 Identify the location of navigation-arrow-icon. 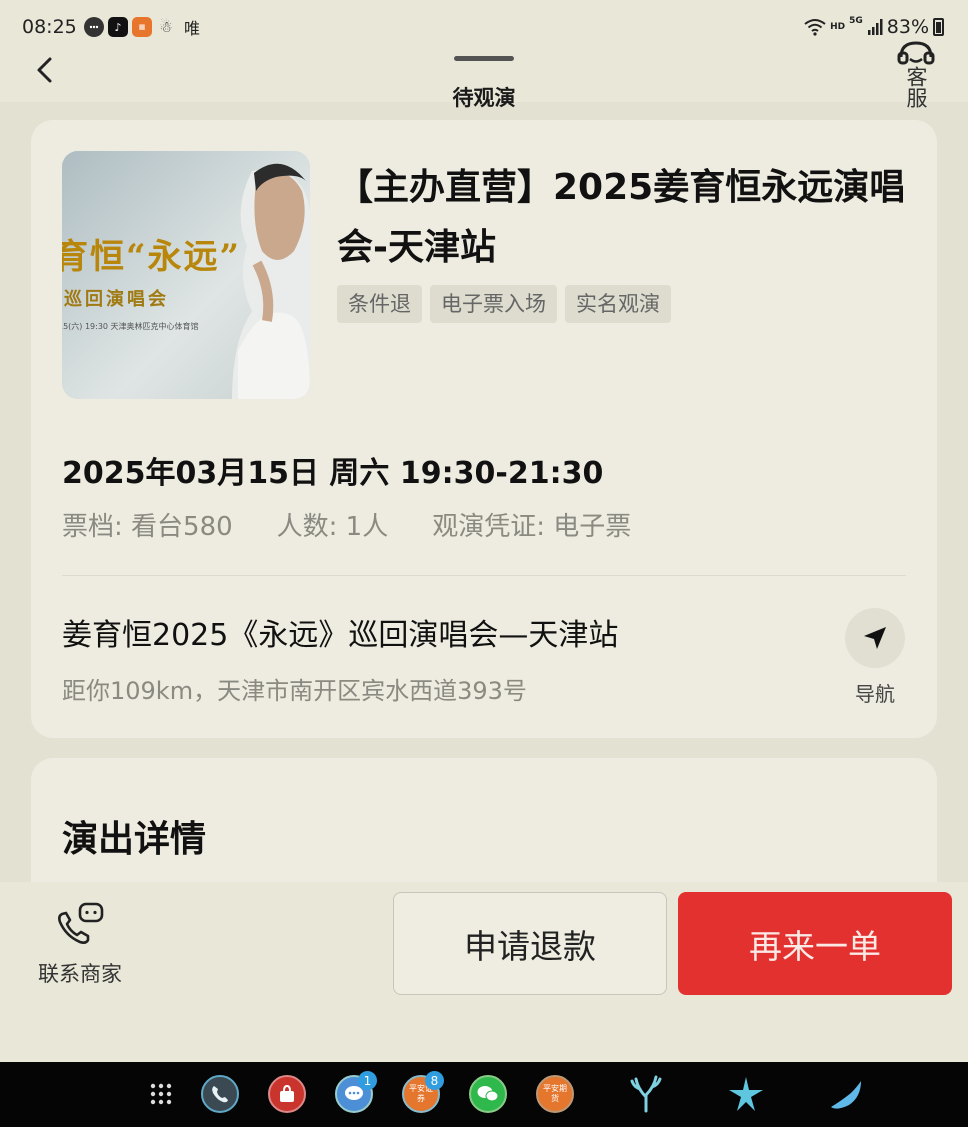
(875, 638).